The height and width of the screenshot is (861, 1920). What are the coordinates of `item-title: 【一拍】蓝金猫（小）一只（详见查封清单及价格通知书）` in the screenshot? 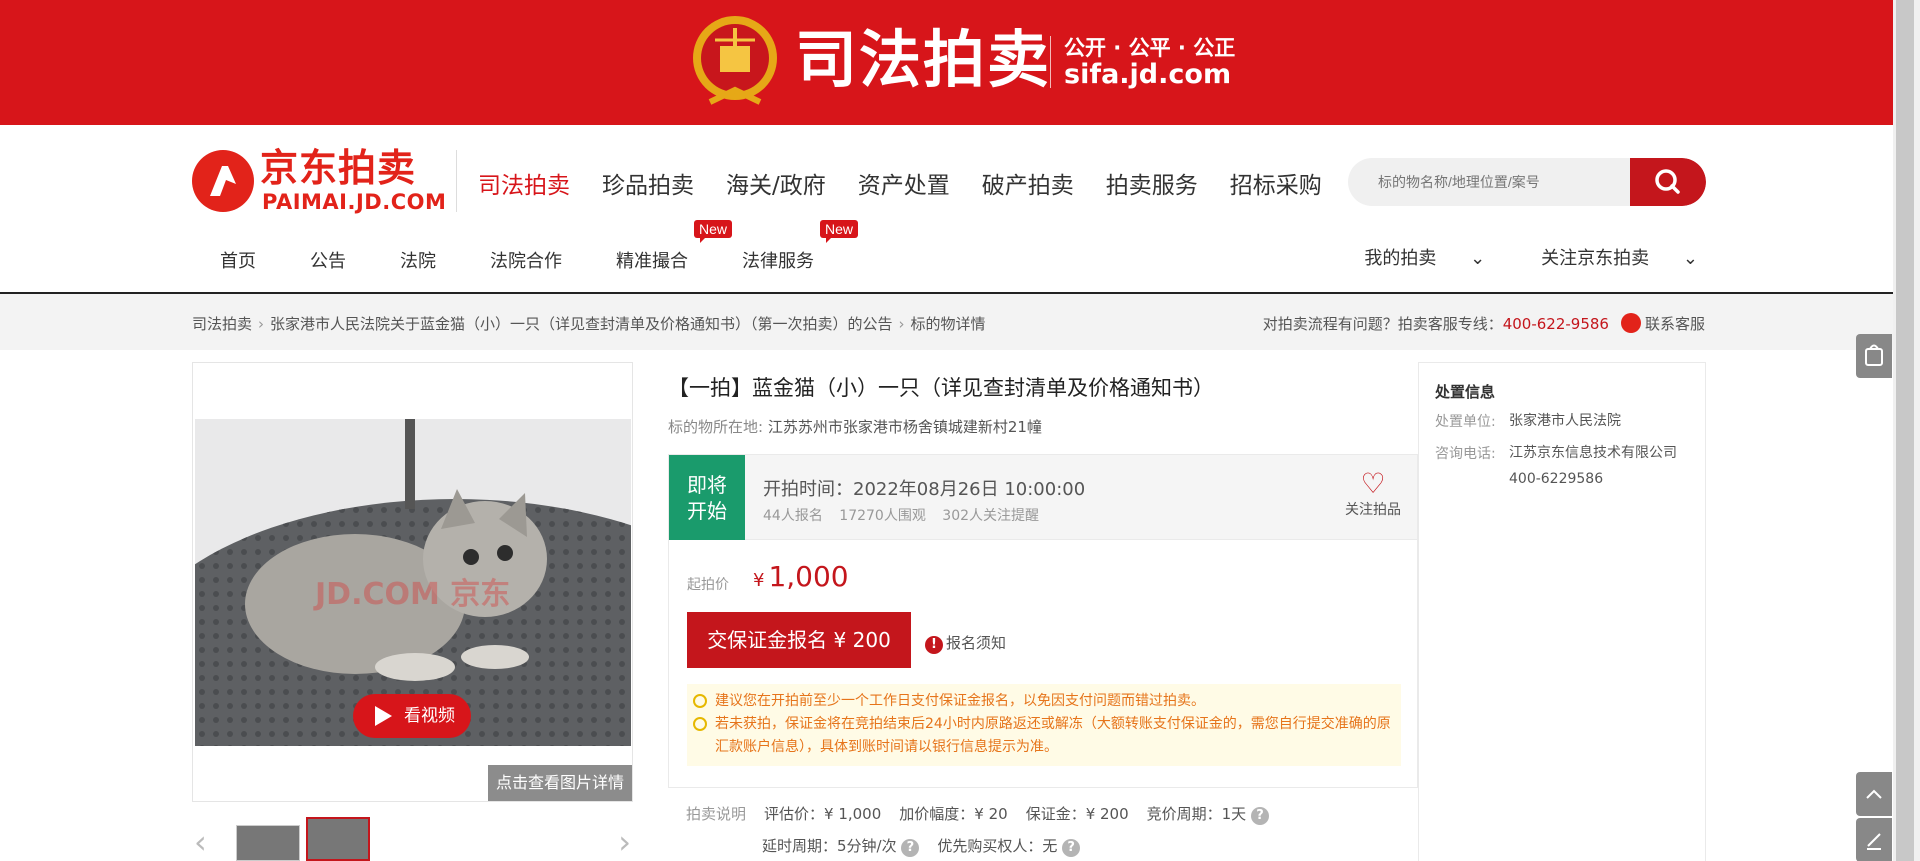 It's located at (941, 388).